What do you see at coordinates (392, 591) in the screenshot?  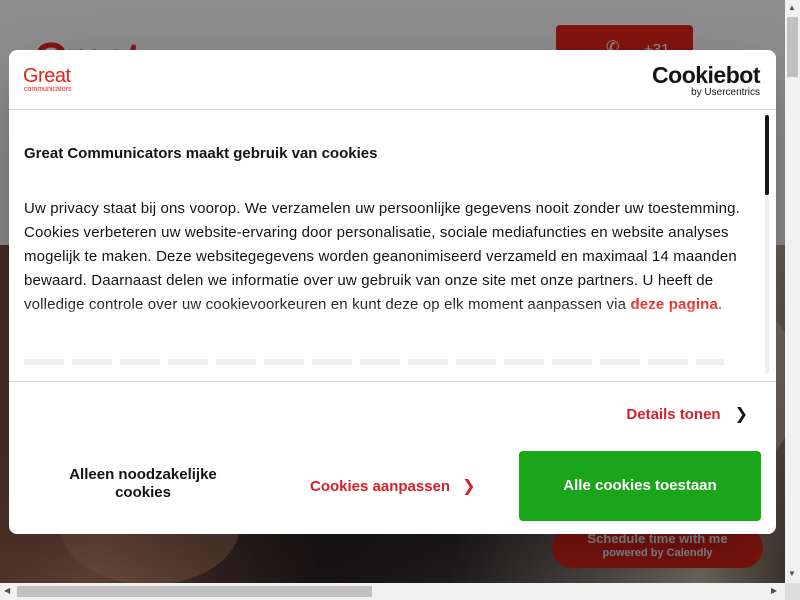 I see `horizontal-scrollbar: ◀ ▶` at bounding box center [392, 591].